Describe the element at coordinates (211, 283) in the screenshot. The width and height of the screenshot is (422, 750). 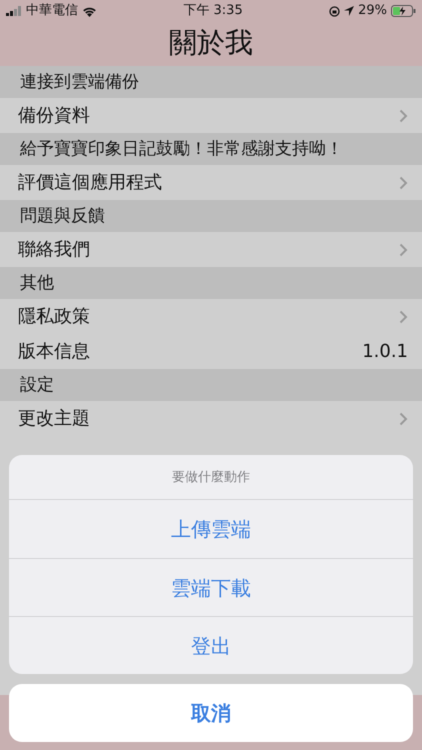
I see `section-header: 其他` at that location.